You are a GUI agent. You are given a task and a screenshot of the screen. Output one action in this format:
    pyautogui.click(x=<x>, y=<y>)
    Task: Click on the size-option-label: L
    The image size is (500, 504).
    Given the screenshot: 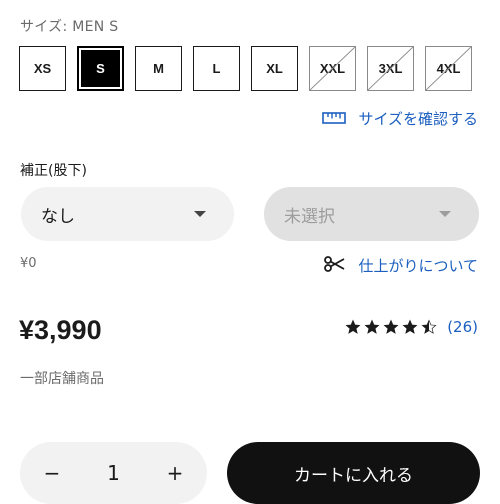 What is the action you would take?
    pyautogui.click(x=216, y=68)
    